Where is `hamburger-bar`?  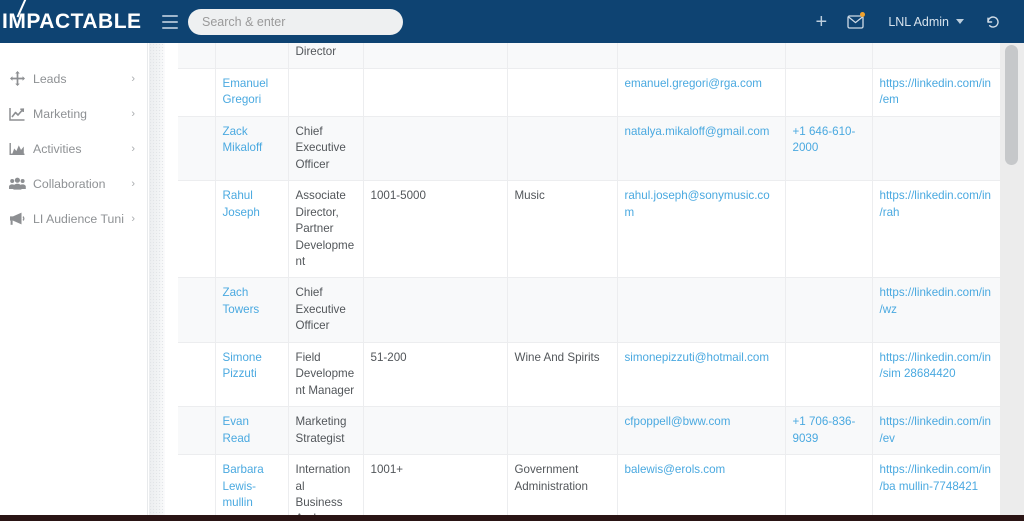 hamburger-bar is located at coordinates (170, 15).